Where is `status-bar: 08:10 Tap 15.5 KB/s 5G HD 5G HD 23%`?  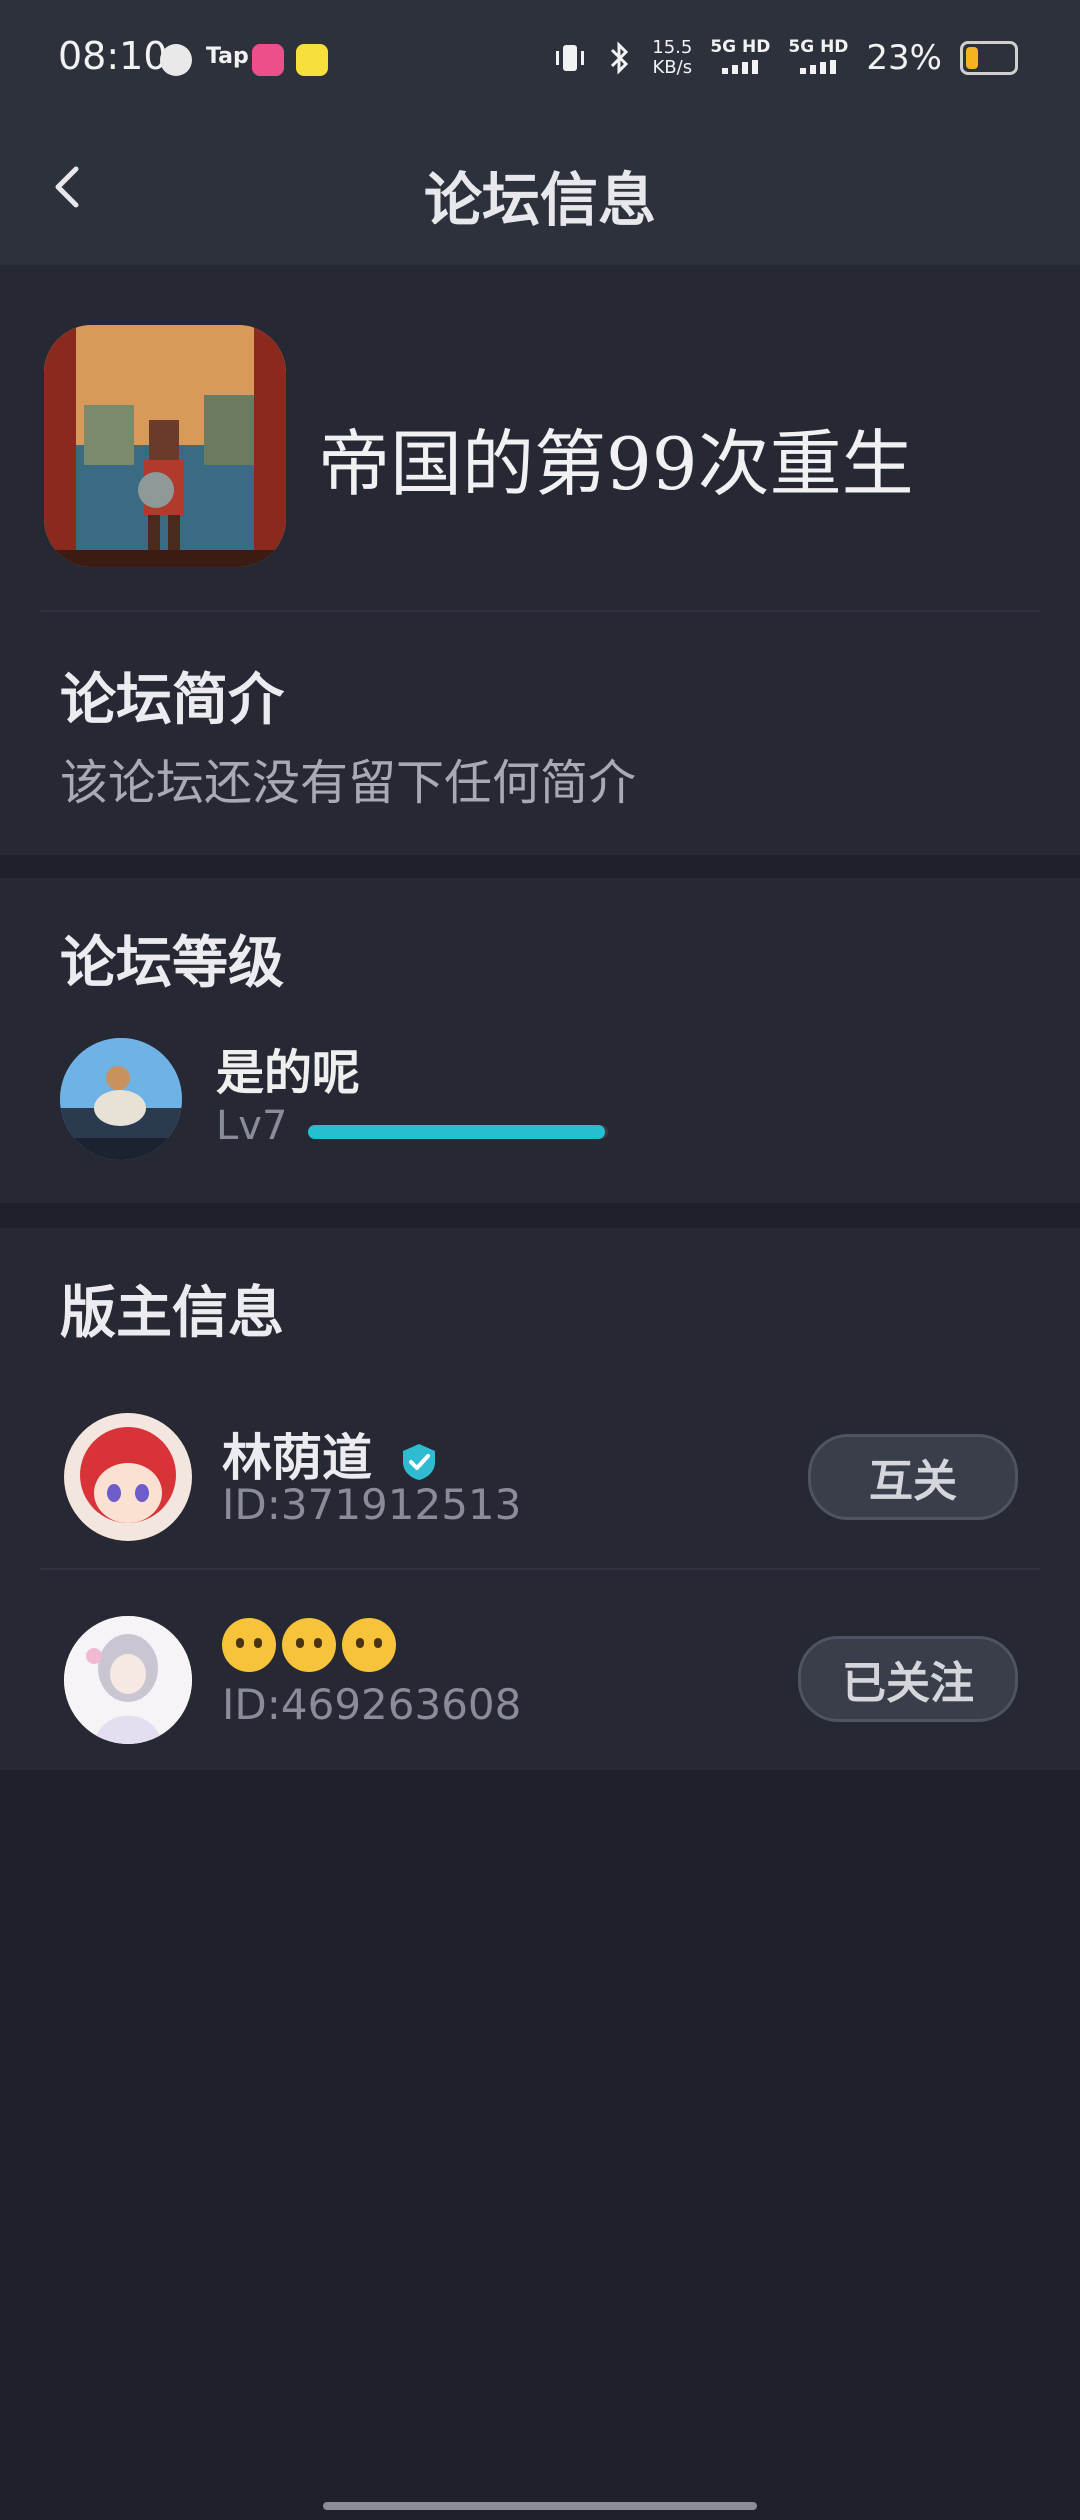
status-bar: 08:10 Tap 15.5 KB/s 5G HD 5G HD 23% is located at coordinates (540, 62).